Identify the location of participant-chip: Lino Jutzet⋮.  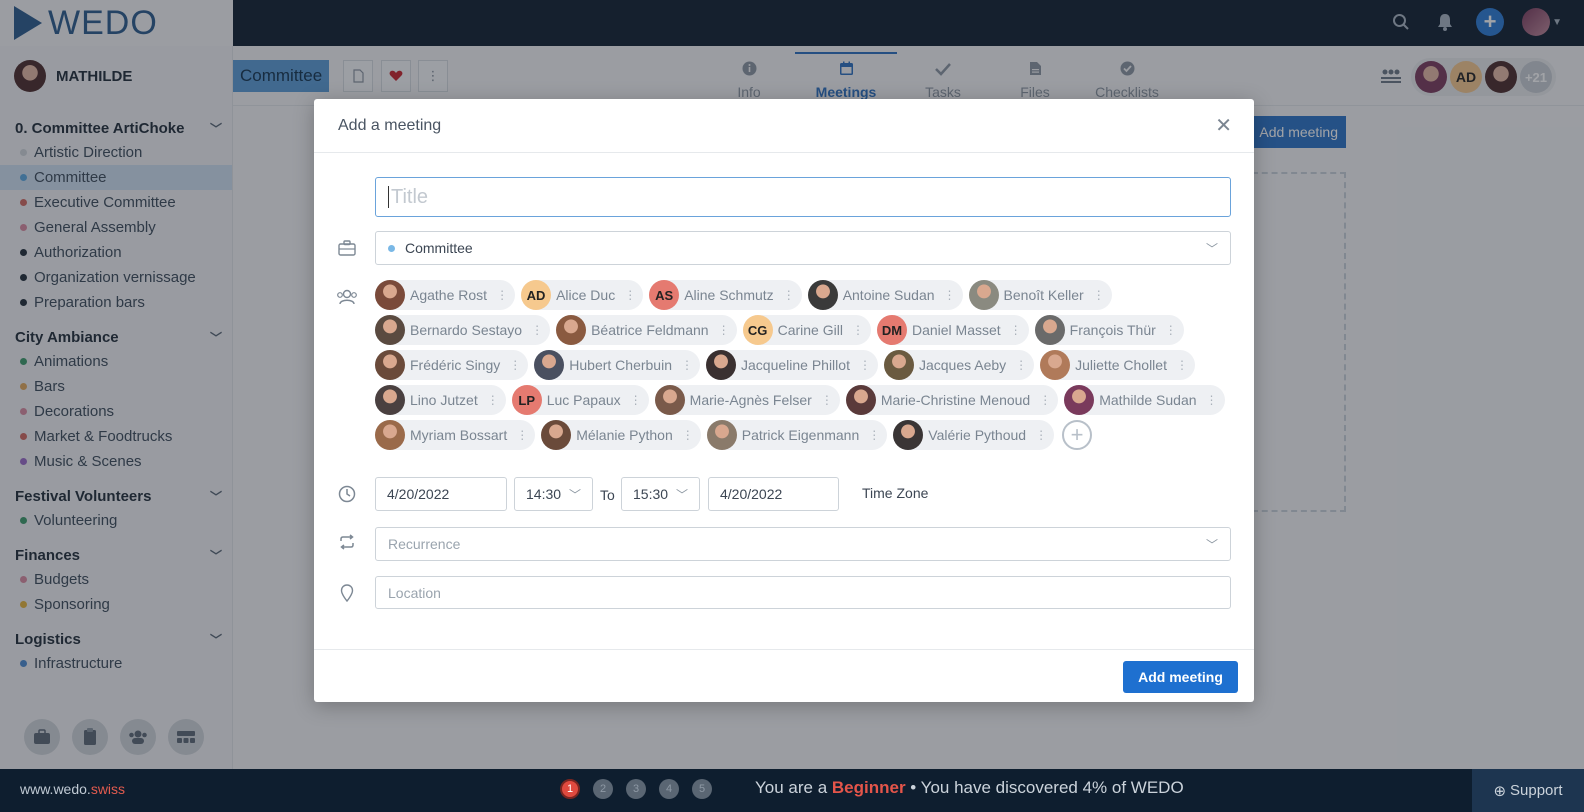
(440, 400).